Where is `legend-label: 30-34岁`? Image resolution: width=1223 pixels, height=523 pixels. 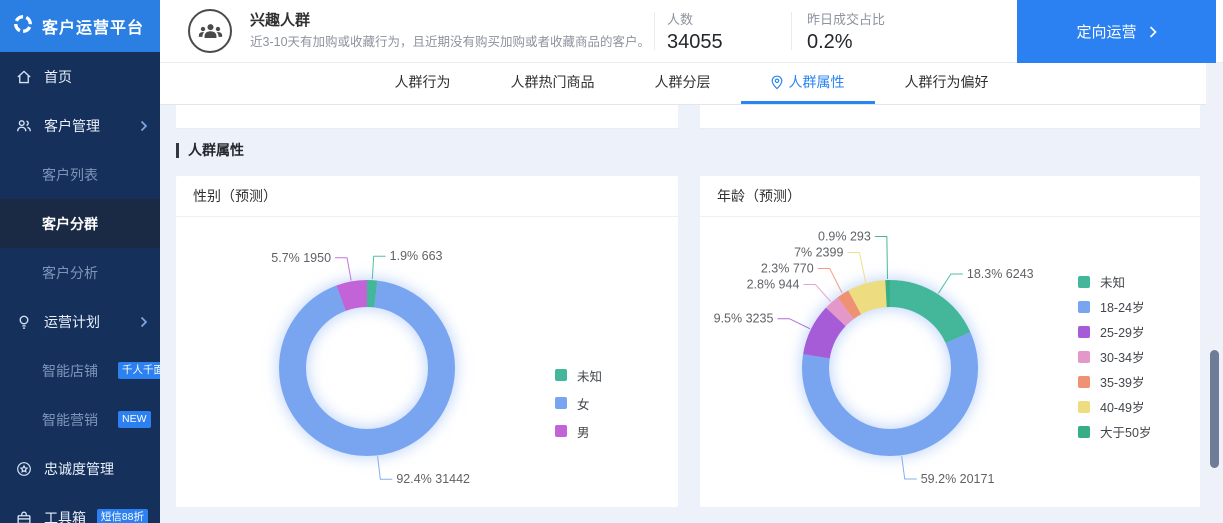 legend-label: 30-34岁 is located at coordinates (1122, 358).